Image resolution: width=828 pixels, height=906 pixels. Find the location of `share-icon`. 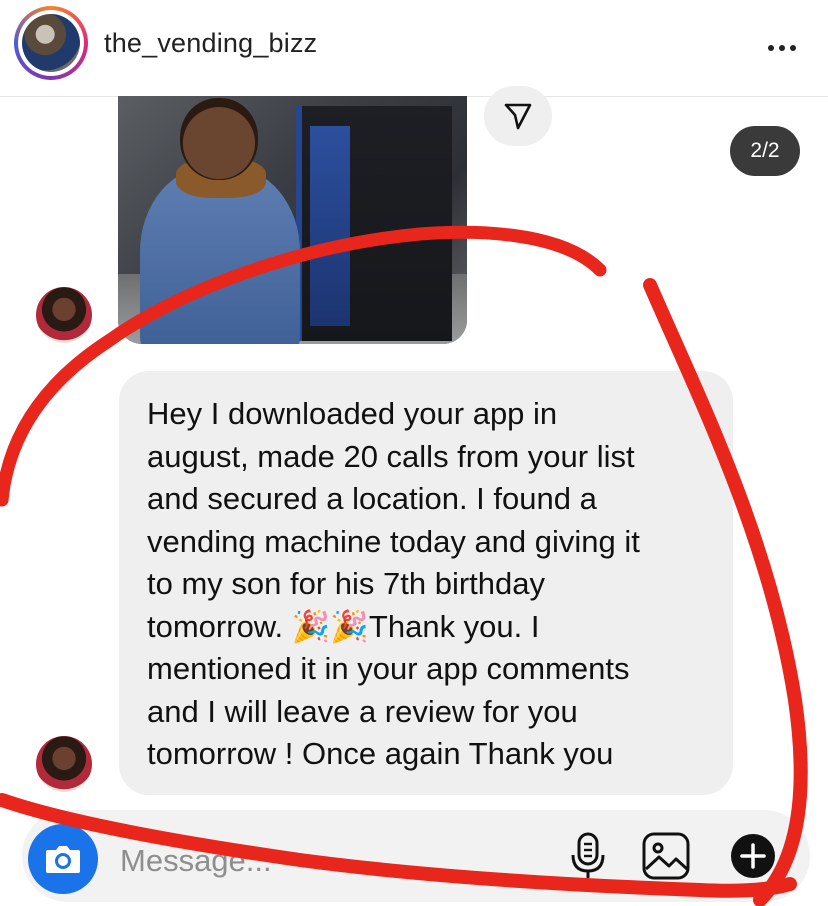

share-icon is located at coordinates (518, 116).